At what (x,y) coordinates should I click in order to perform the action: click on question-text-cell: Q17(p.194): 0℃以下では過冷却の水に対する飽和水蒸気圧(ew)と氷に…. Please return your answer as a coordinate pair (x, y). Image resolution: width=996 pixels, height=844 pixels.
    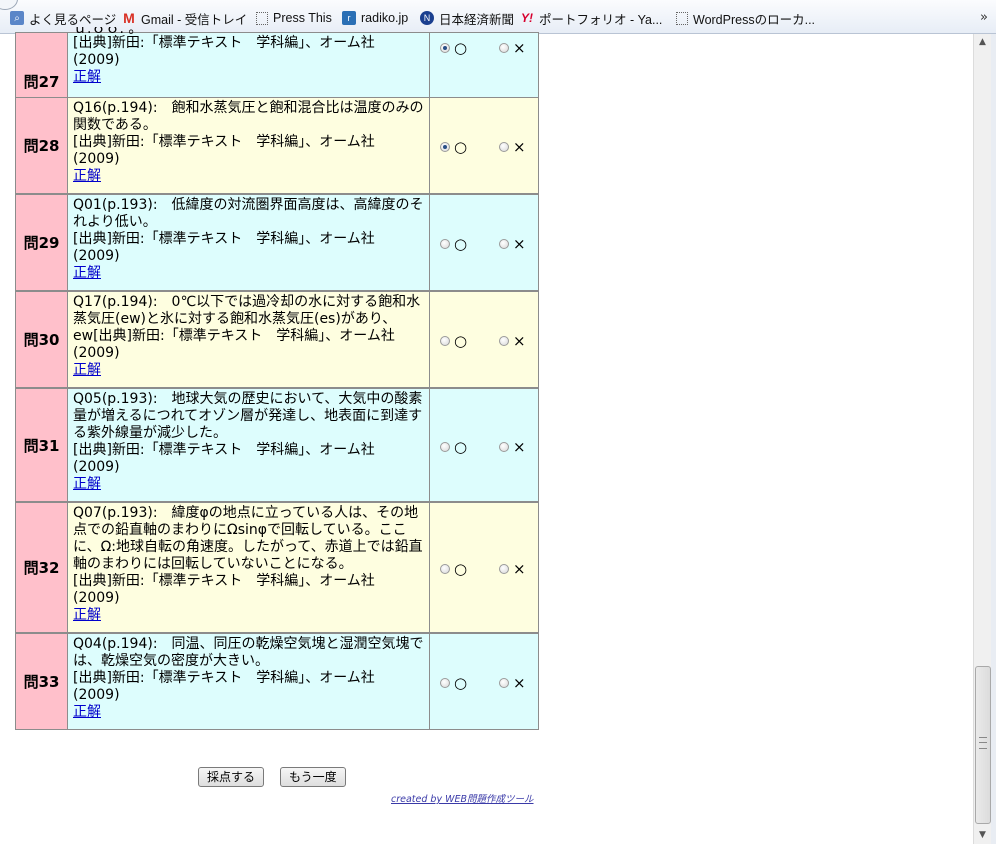
    Looking at the image, I should click on (249, 339).